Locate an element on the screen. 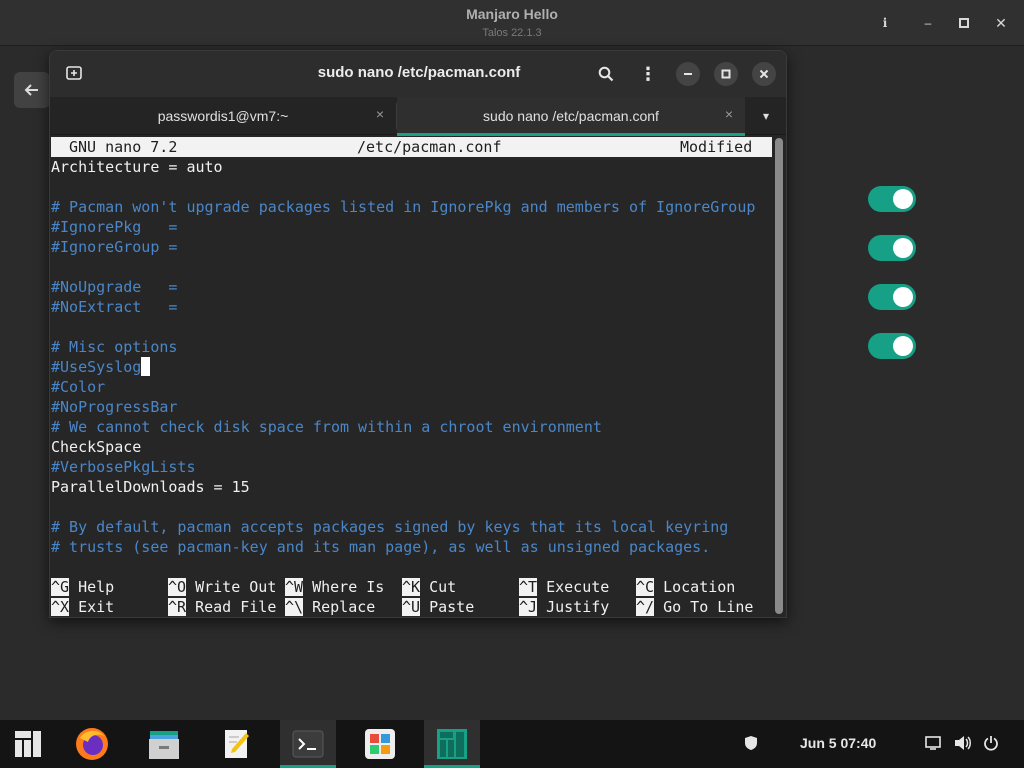 The height and width of the screenshot is (768, 1024). comment-line: #IgnorePkg = is located at coordinates (114, 227).